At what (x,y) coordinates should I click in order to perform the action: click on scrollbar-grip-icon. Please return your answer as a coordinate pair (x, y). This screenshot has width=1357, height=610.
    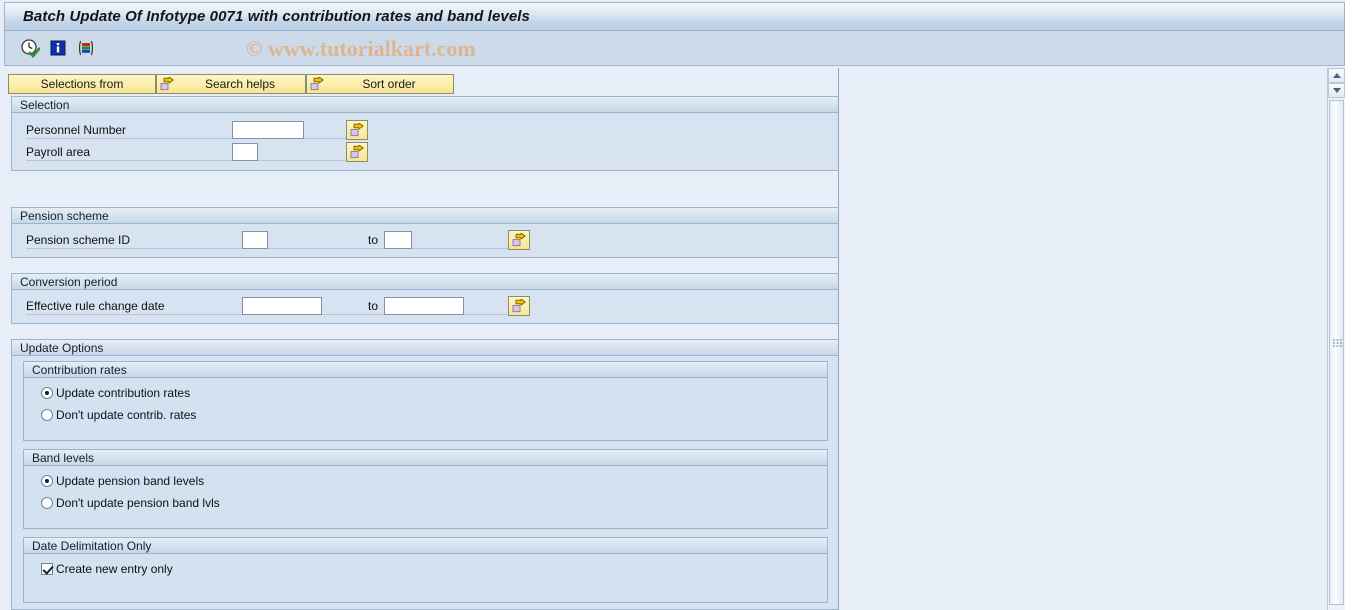
    Looking at the image, I should click on (1337, 343).